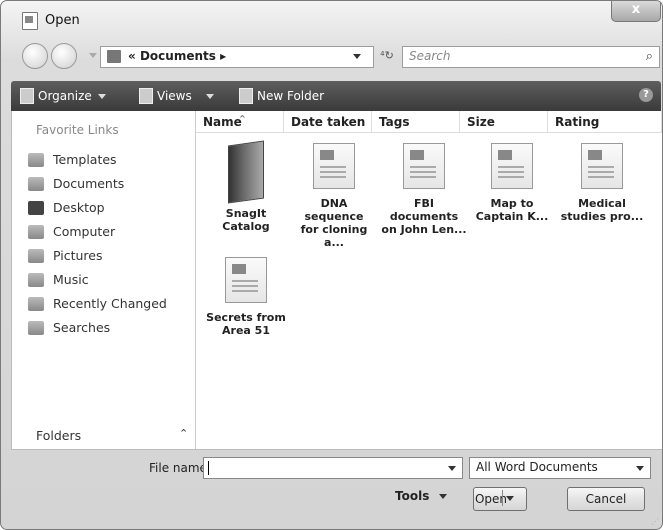  Describe the element at coordinates (394, 122) in the screenshot. I see `column-header-label: Tags` at that location.